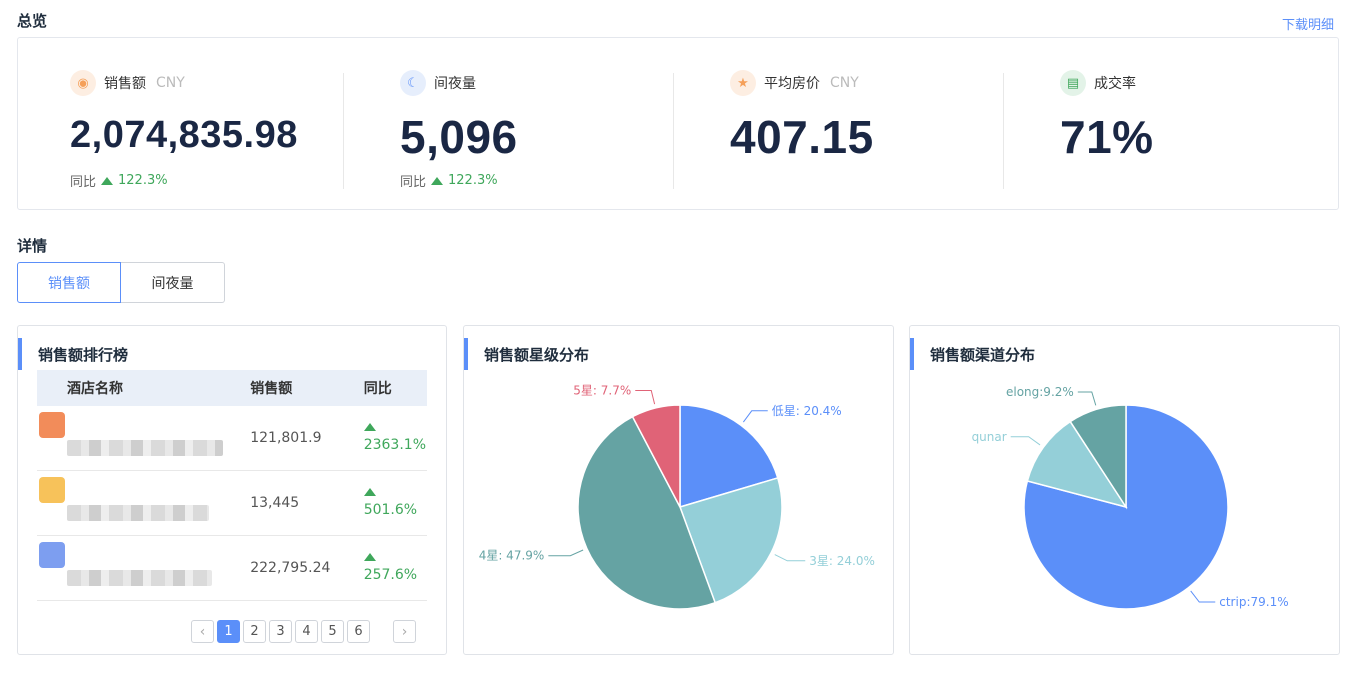 This screenshot has width=1357, height=678. I want to click on overview-title: 总览, so click(32, 20).